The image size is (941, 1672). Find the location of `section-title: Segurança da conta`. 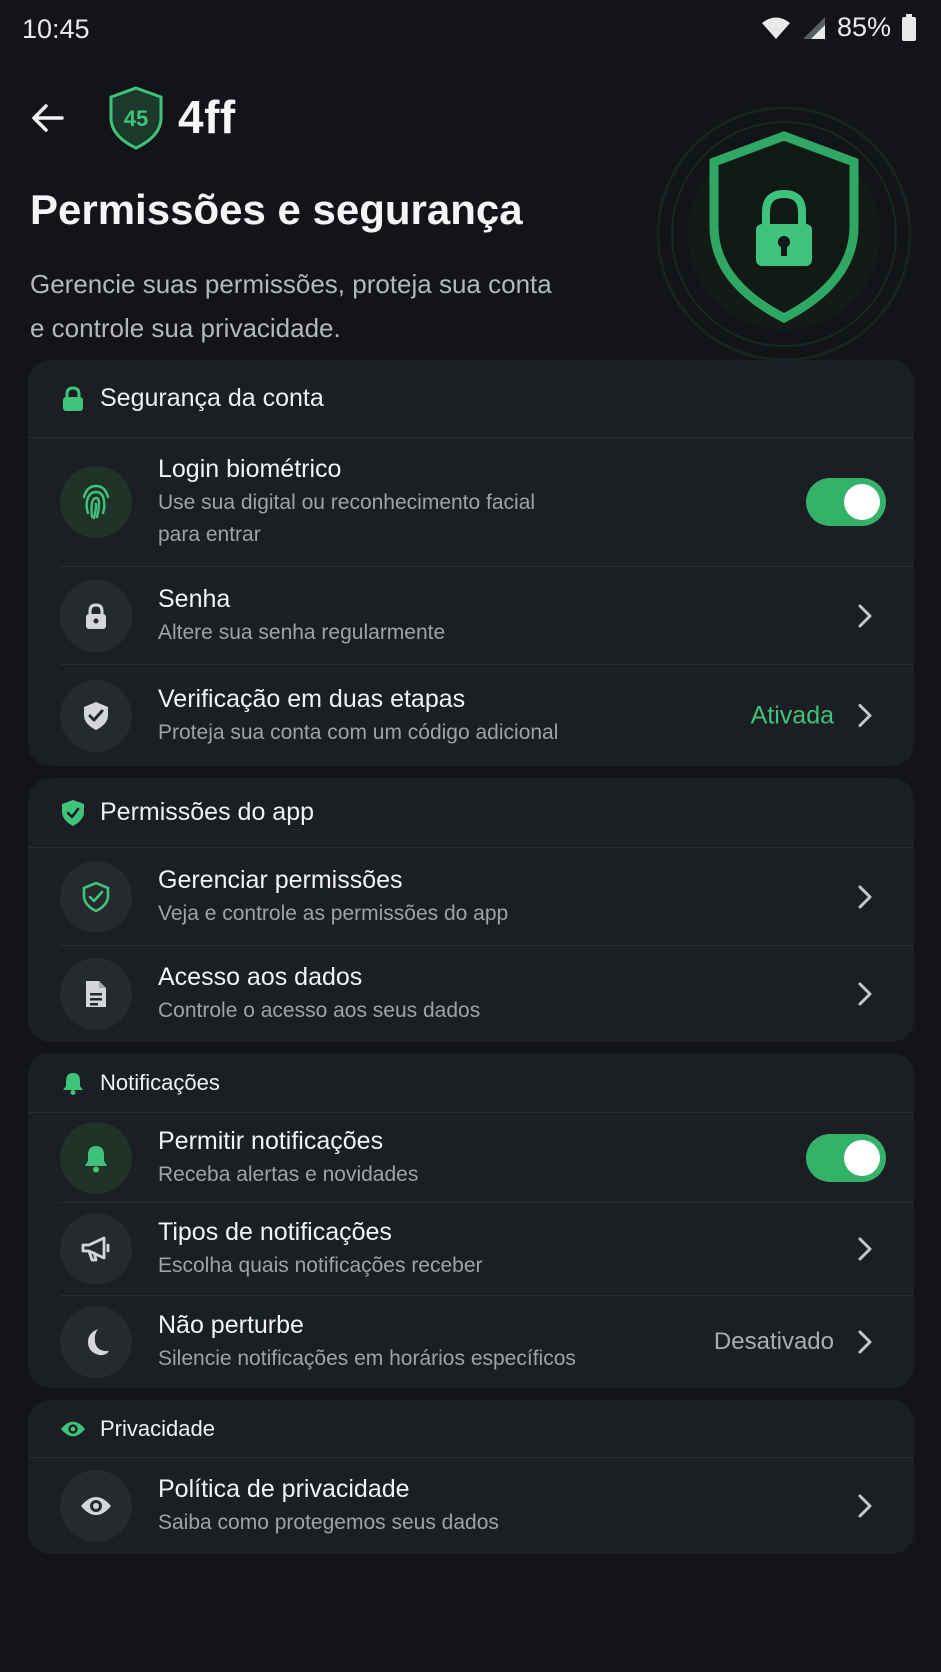

section-title: Segurança da conta is located at coordinates (212, 398).